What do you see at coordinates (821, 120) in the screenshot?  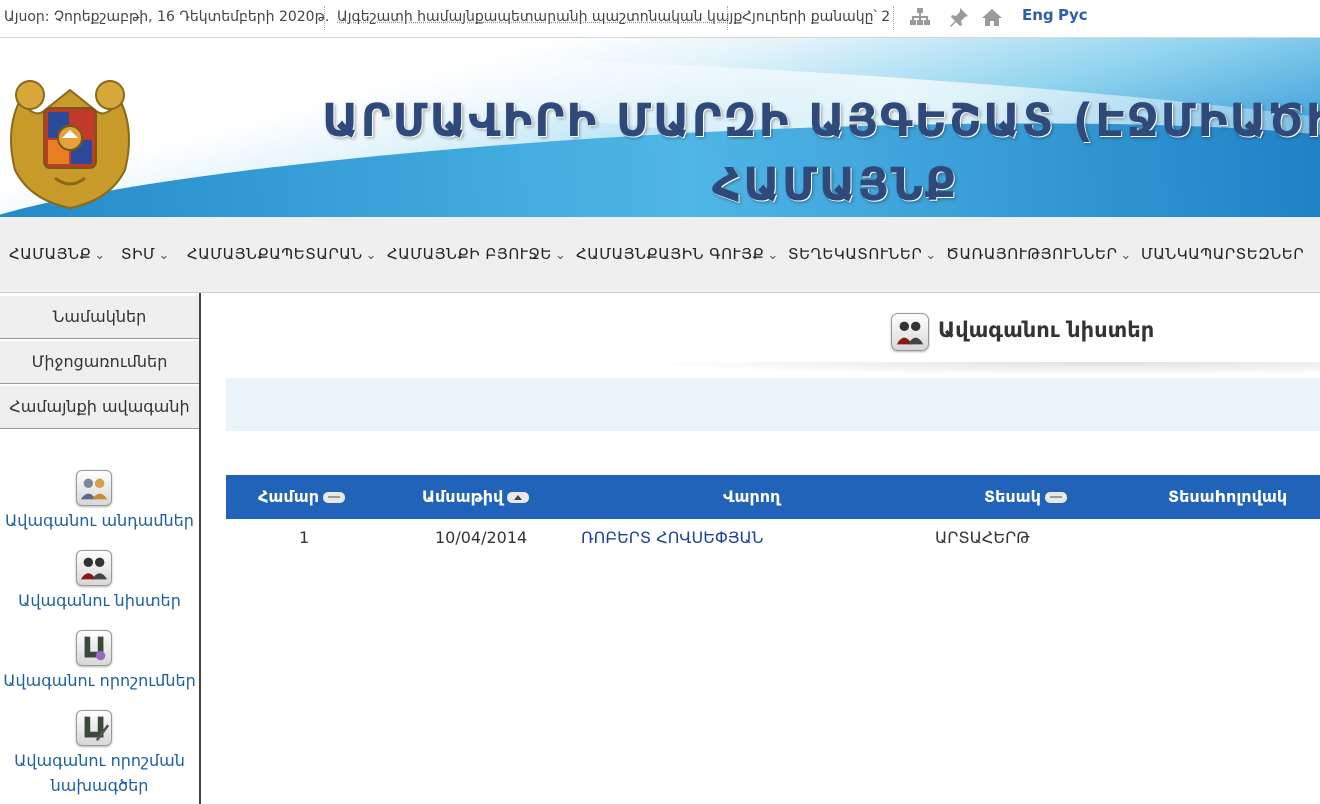 I see `banner-title-line1: ԱՐՄԱՎԻՐԻ ՄԱՐԶԻ ԱՅԳԵՇԱՏ (ԷՋՄԻԱԾԻՆ` at bounding box center [821, 120].